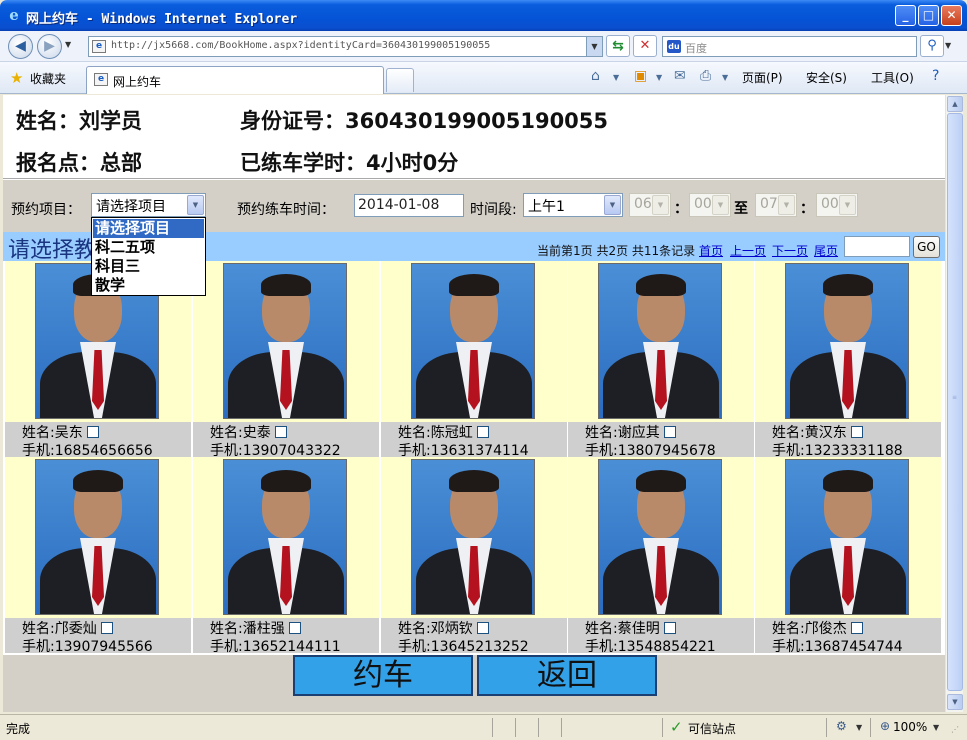 The height and width of the screenshot is (740, 967). I want to click on period-select: 上午1 ▼, so click(573, 205).